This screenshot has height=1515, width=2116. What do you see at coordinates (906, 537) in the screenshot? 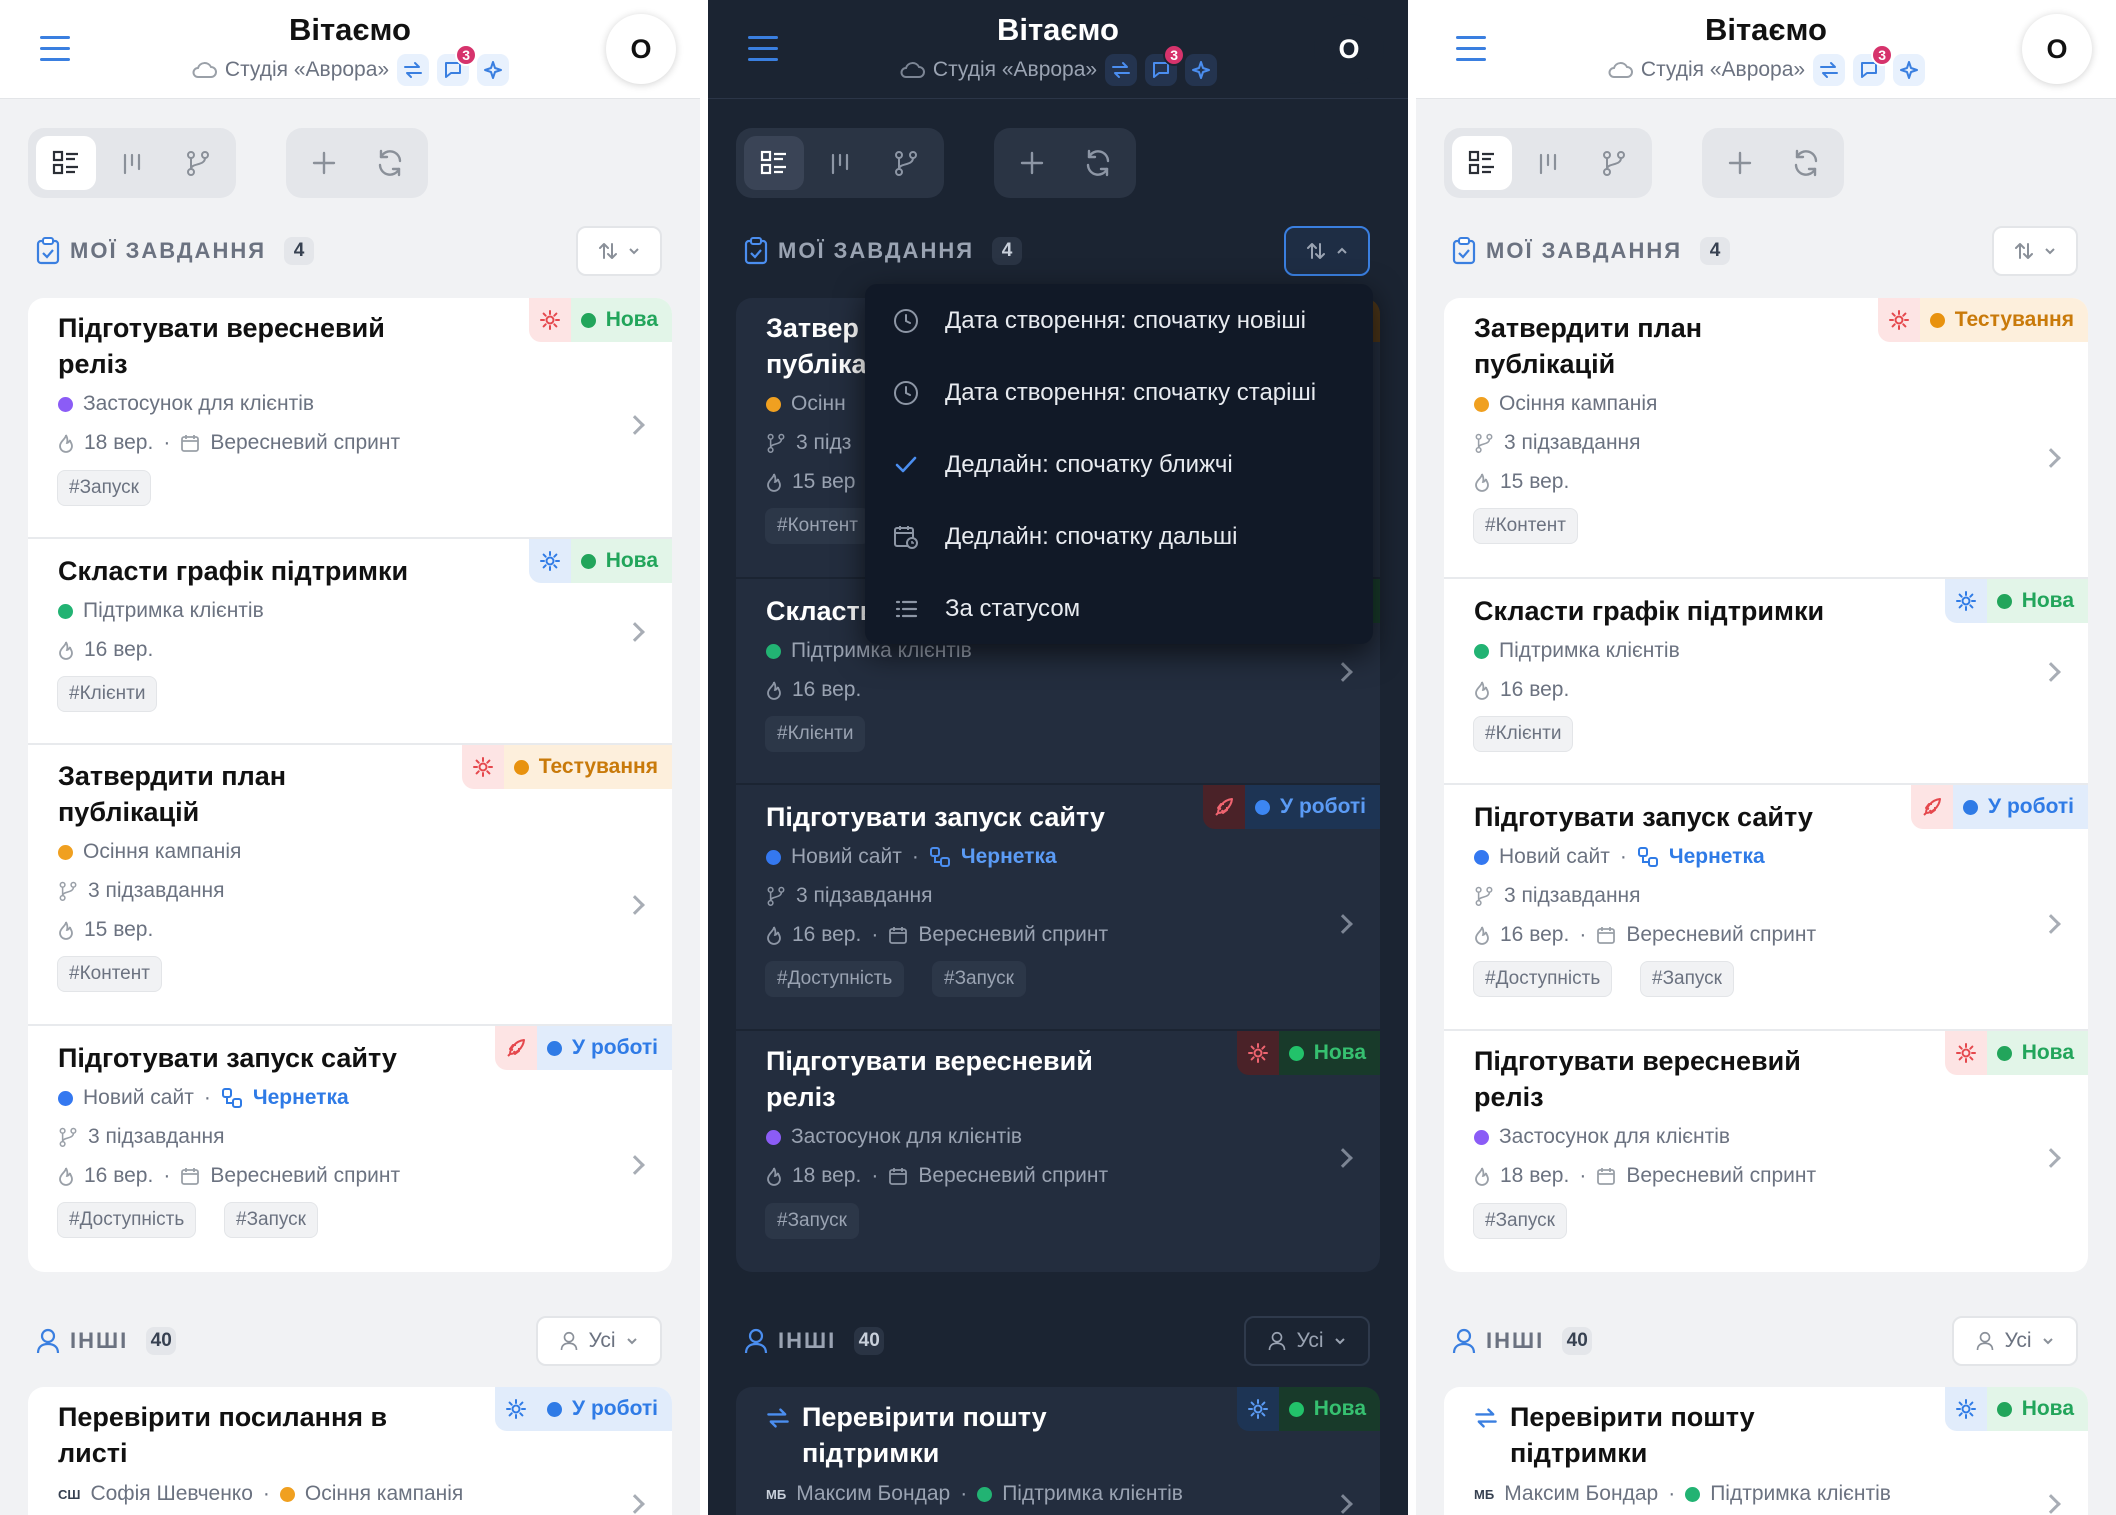
I see `calendar-clock-icon` at bounding box center [906, 537].